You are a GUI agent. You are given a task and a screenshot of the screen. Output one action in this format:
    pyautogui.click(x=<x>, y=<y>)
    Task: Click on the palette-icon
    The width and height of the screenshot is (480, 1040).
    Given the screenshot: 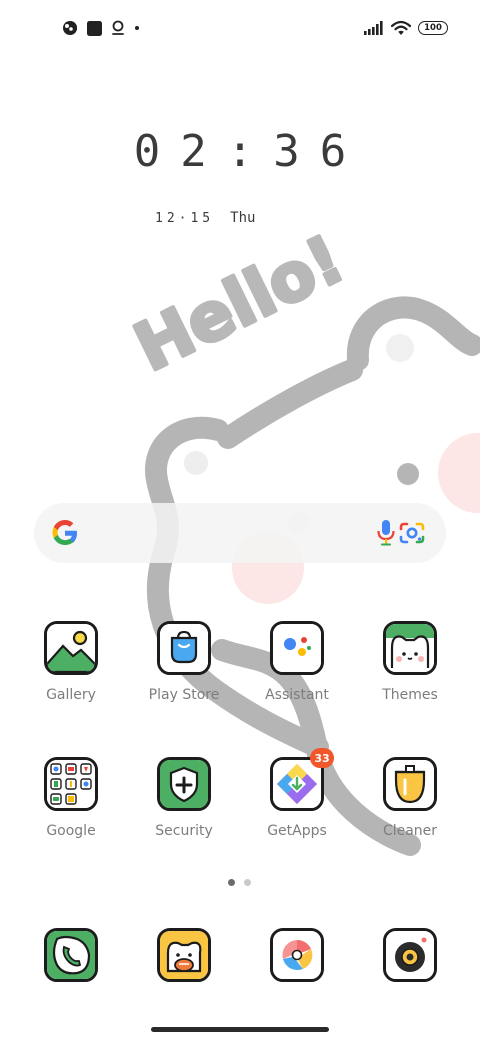 What is the action you would take?
    pyautogui.click(x=70, y=28)
    